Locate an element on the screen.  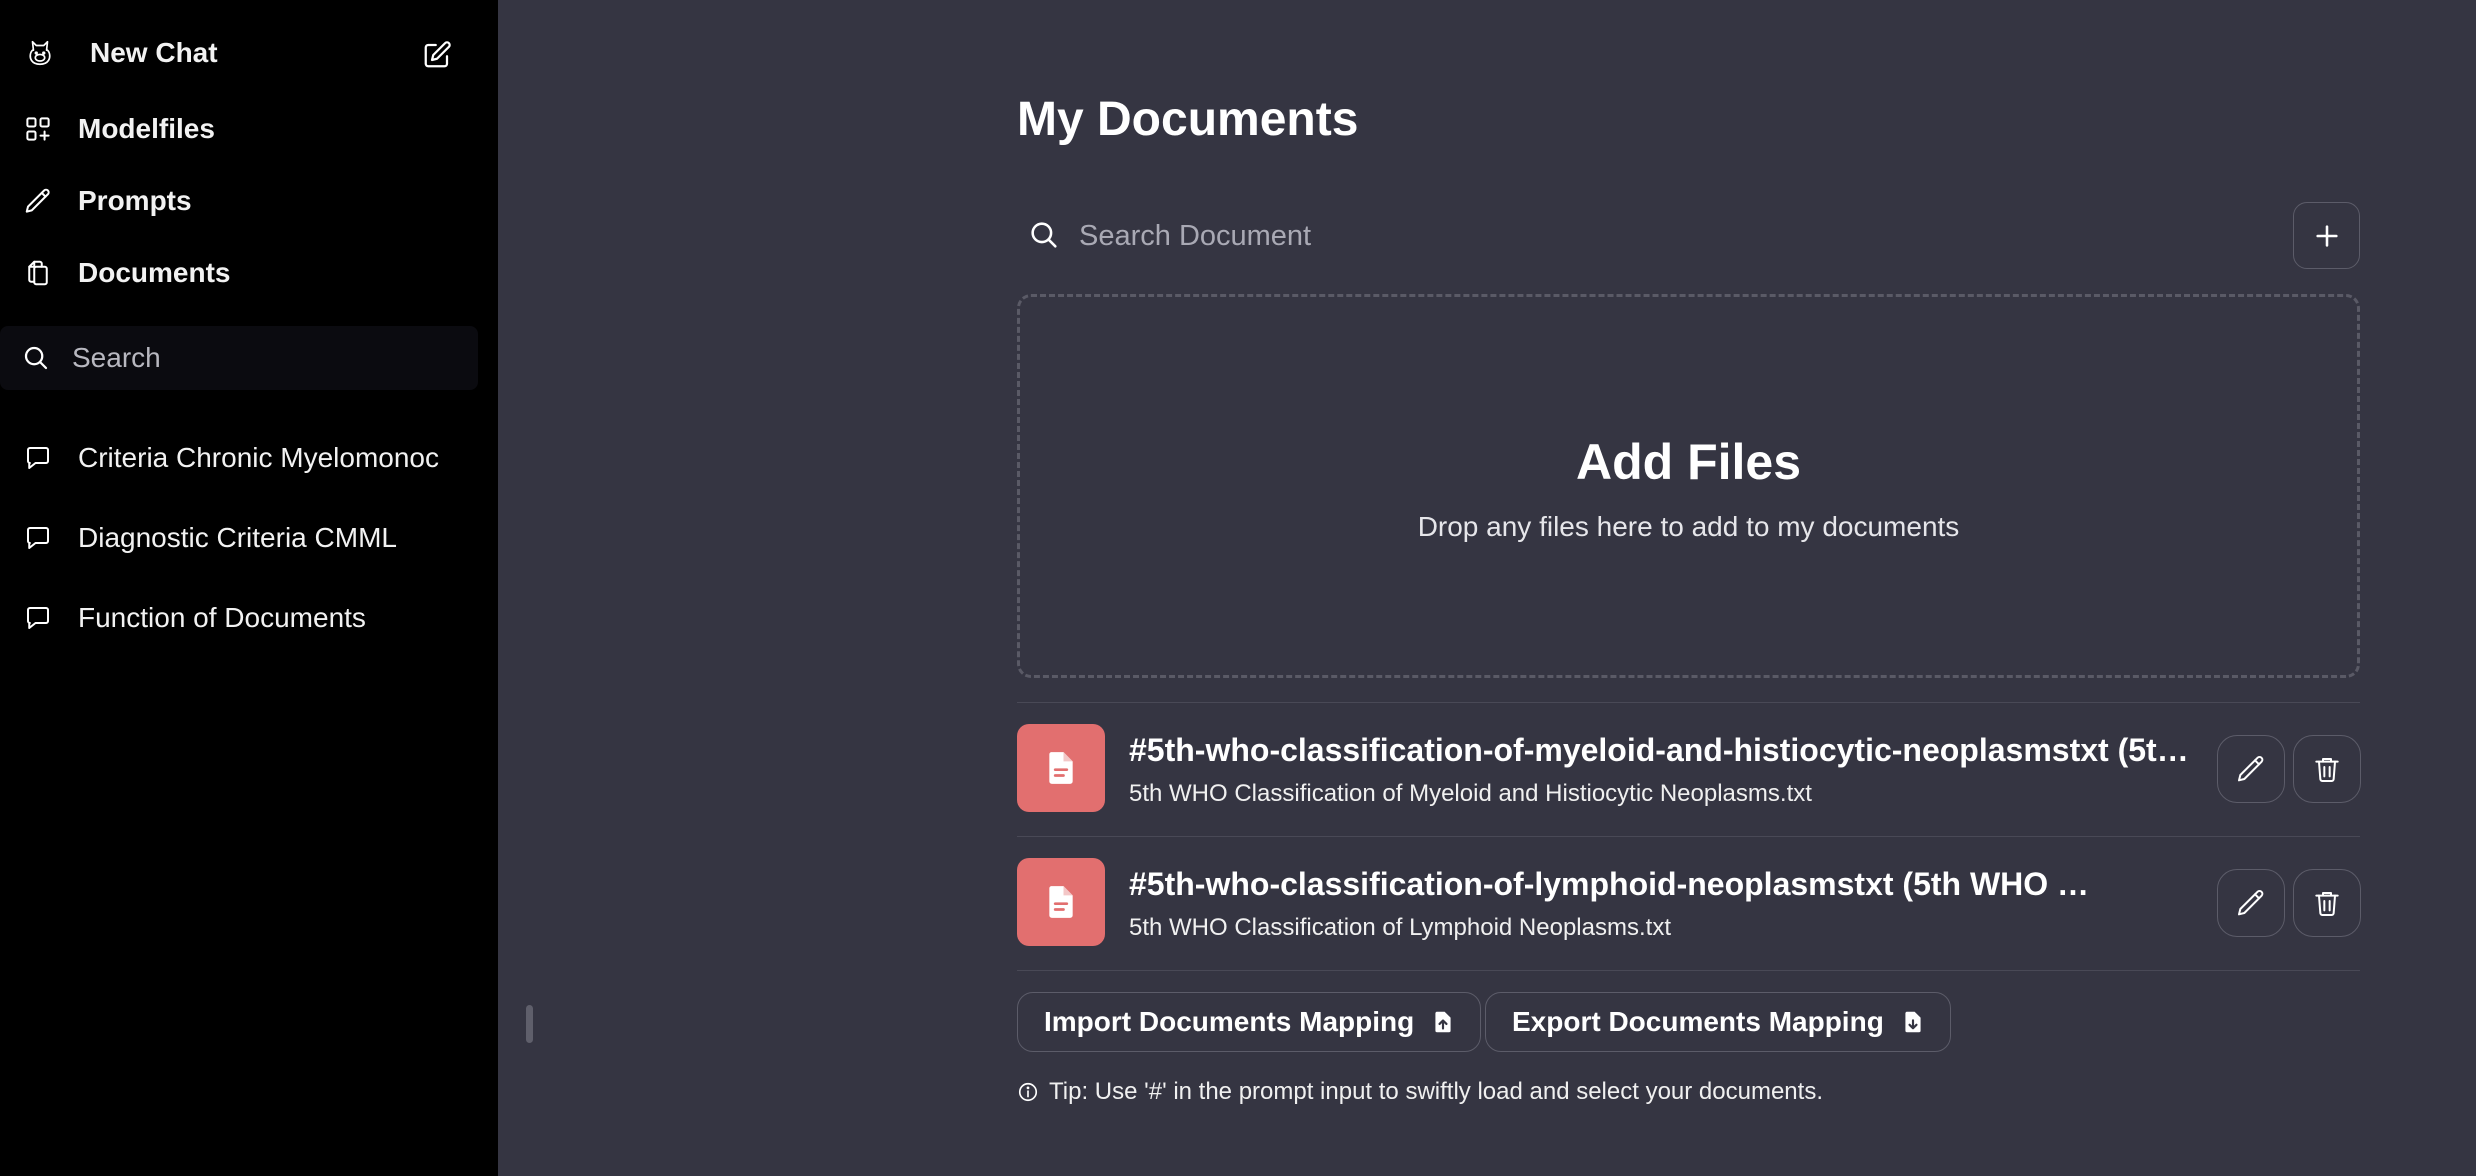
plus-icon is located at coordinates (2326, 235).